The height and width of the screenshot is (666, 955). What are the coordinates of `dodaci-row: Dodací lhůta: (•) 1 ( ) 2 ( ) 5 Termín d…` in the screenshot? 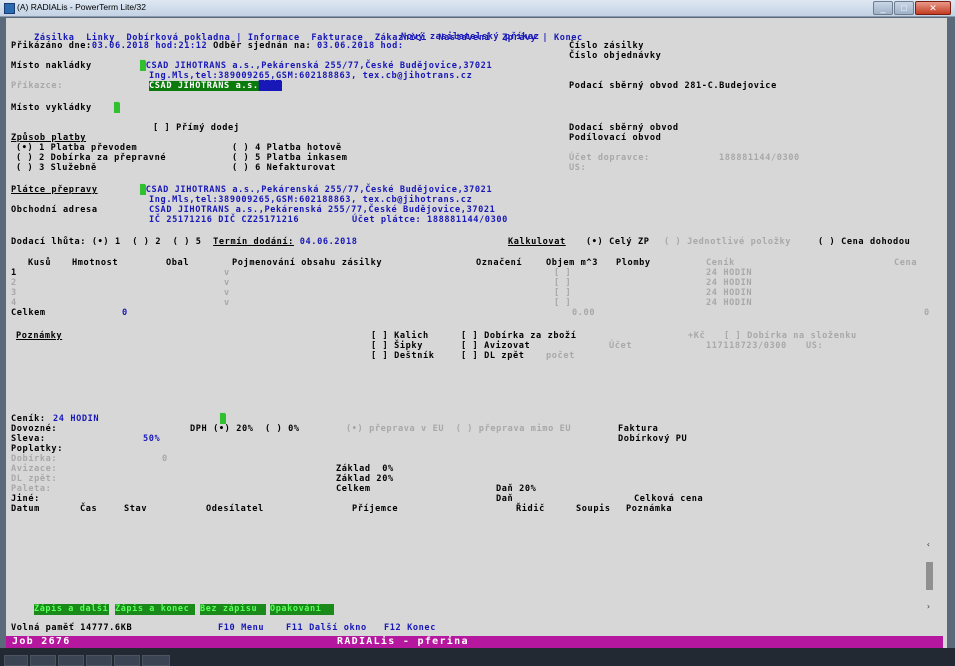 It's located at (184, 242).